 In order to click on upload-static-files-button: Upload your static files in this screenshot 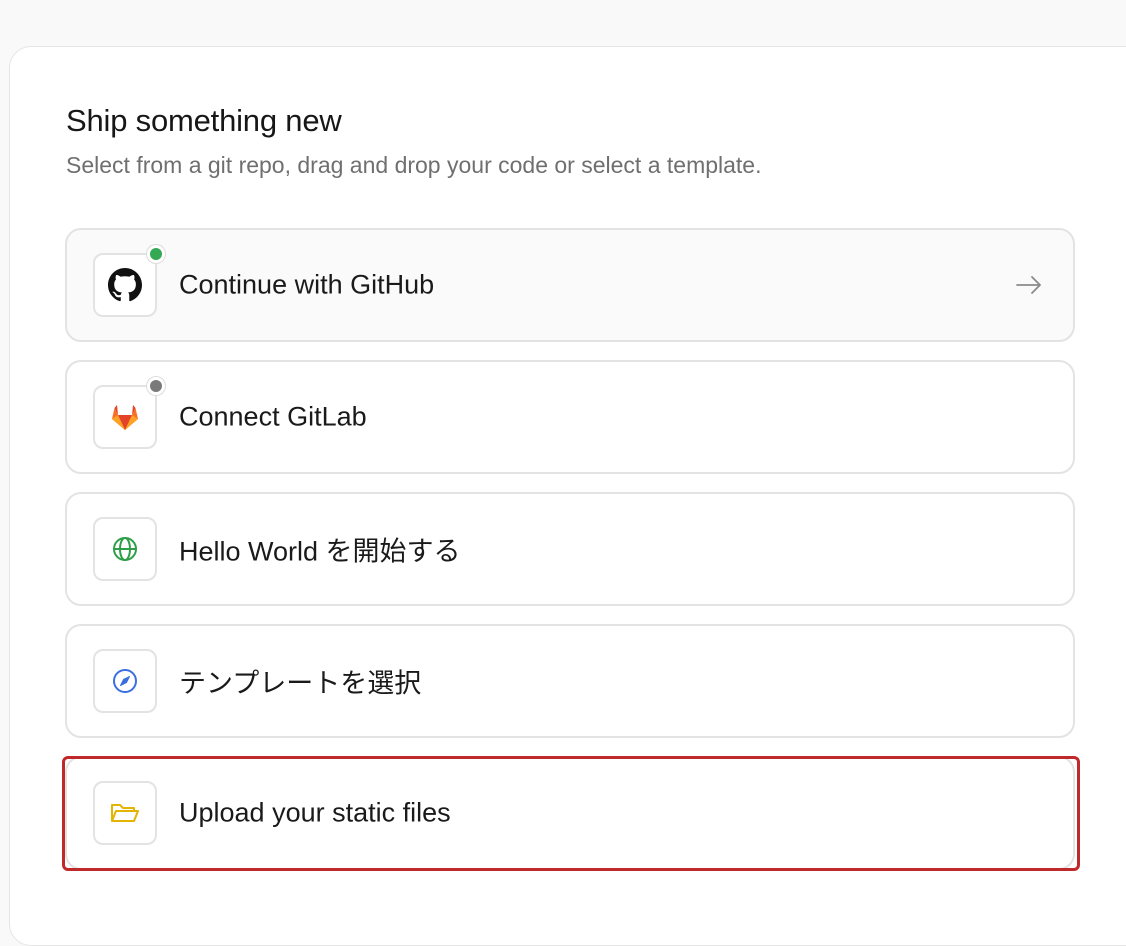, I will do `click(570, 813)`.